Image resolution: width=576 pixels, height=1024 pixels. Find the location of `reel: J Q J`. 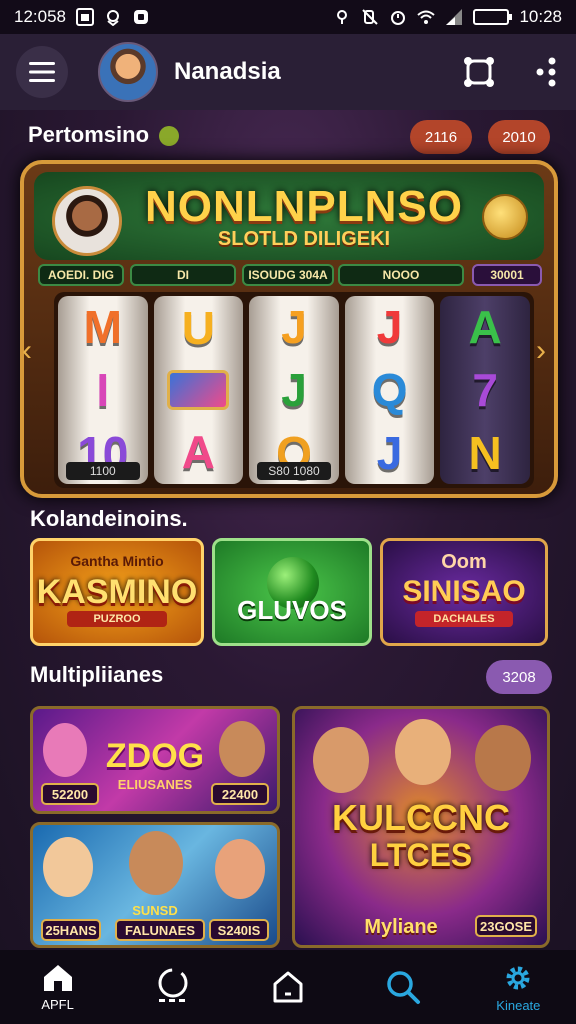

reel: J Q J is located at coordinates (389, 390).